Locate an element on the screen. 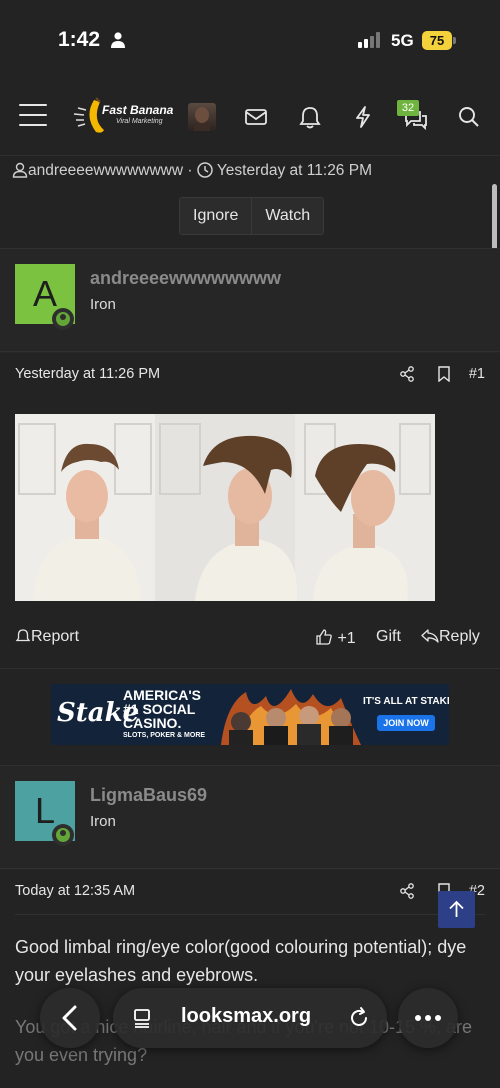 The height and width of the screenshot is (1088, 500). ad-headline-2: #1 SOCIAL is located at coordinates (159, 709).